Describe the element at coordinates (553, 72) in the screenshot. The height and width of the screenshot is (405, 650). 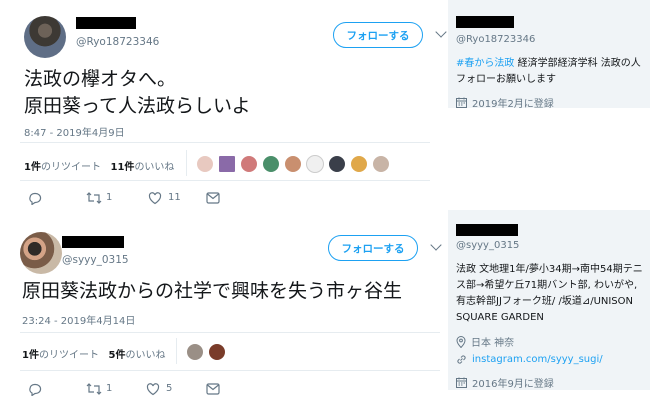
I see `profile-bio: #春から法政 経済学部経済学科 法政の人 フォローお願いします` at that location.